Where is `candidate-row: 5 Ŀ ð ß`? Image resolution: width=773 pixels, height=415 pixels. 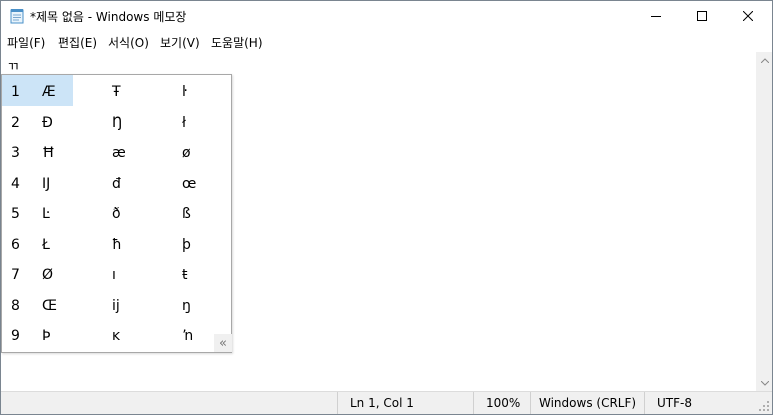 candidate-row: 5 Ŀ ð ß is located at coordinates (116, 212).